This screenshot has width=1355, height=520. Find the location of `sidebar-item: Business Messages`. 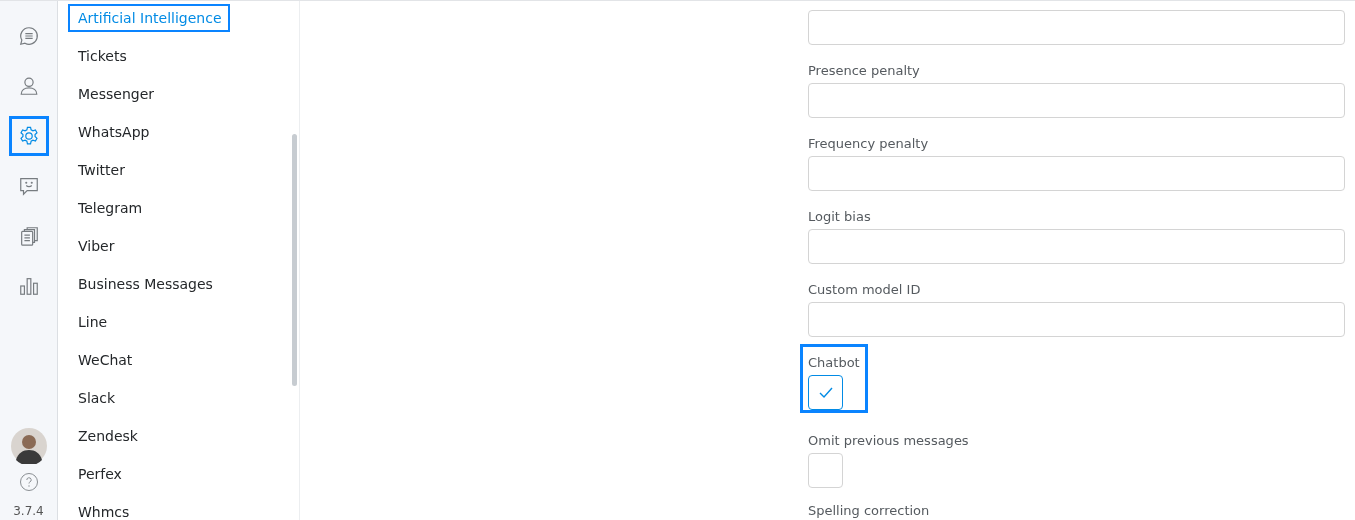

sidebar-item: Business Messages is located at coordinates (144, 284).